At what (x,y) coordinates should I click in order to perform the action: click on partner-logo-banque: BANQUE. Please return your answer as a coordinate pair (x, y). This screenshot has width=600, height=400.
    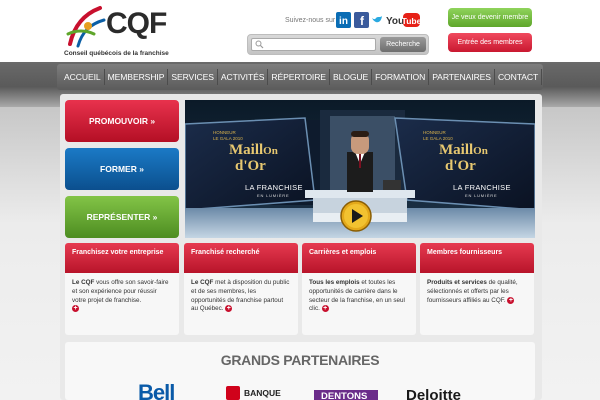
    Looking at the image, I should click on (262, 393).